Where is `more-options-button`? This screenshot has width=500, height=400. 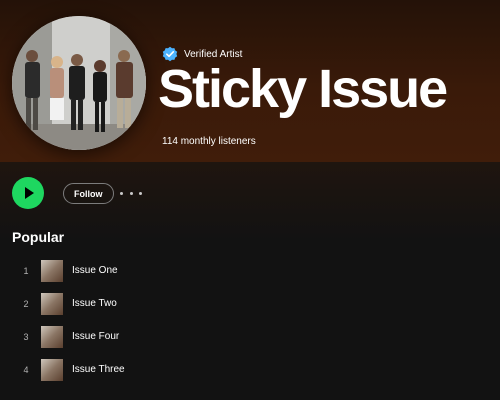 more-options-button is located at coordinates (131, 193).